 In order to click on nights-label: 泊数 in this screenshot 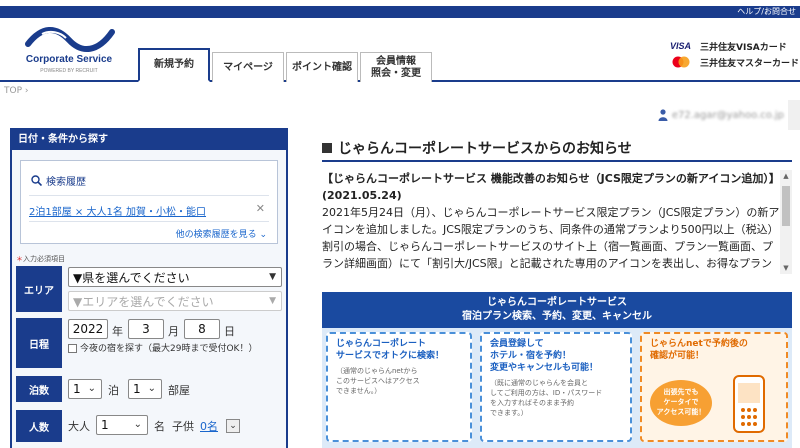, I will do `click(39, 389)`.